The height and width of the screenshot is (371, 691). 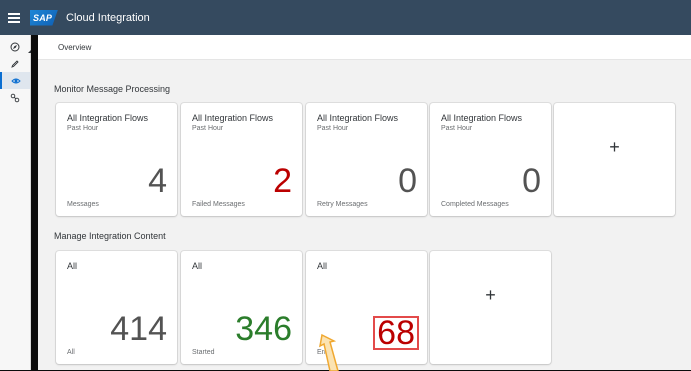 What do you see at coordinates (71, 352) in the screenshot?
I see `tile-footer: All` at bounding box center [71, 352].